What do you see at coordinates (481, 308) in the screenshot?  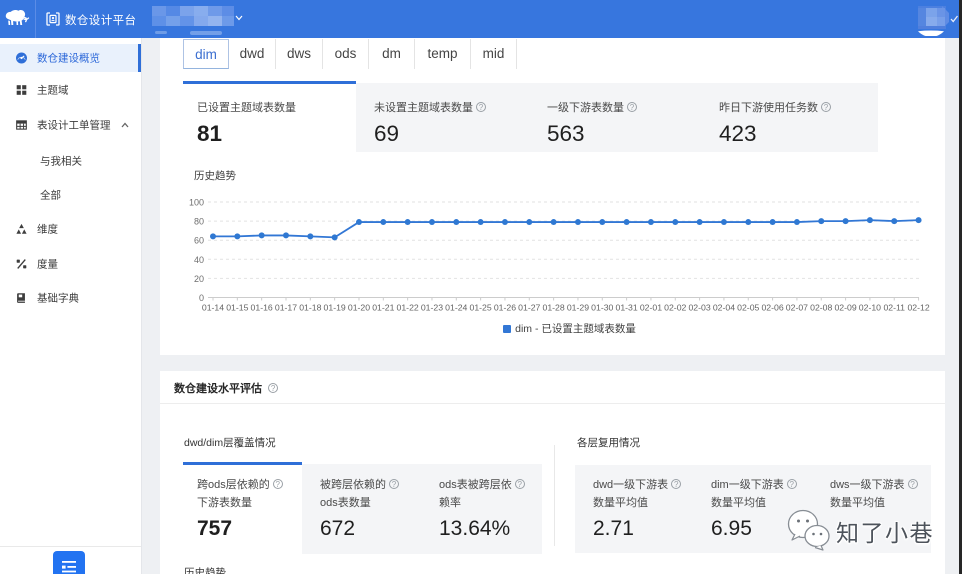 I see `svg-text: 01-25` at bounding box center [481, 308].